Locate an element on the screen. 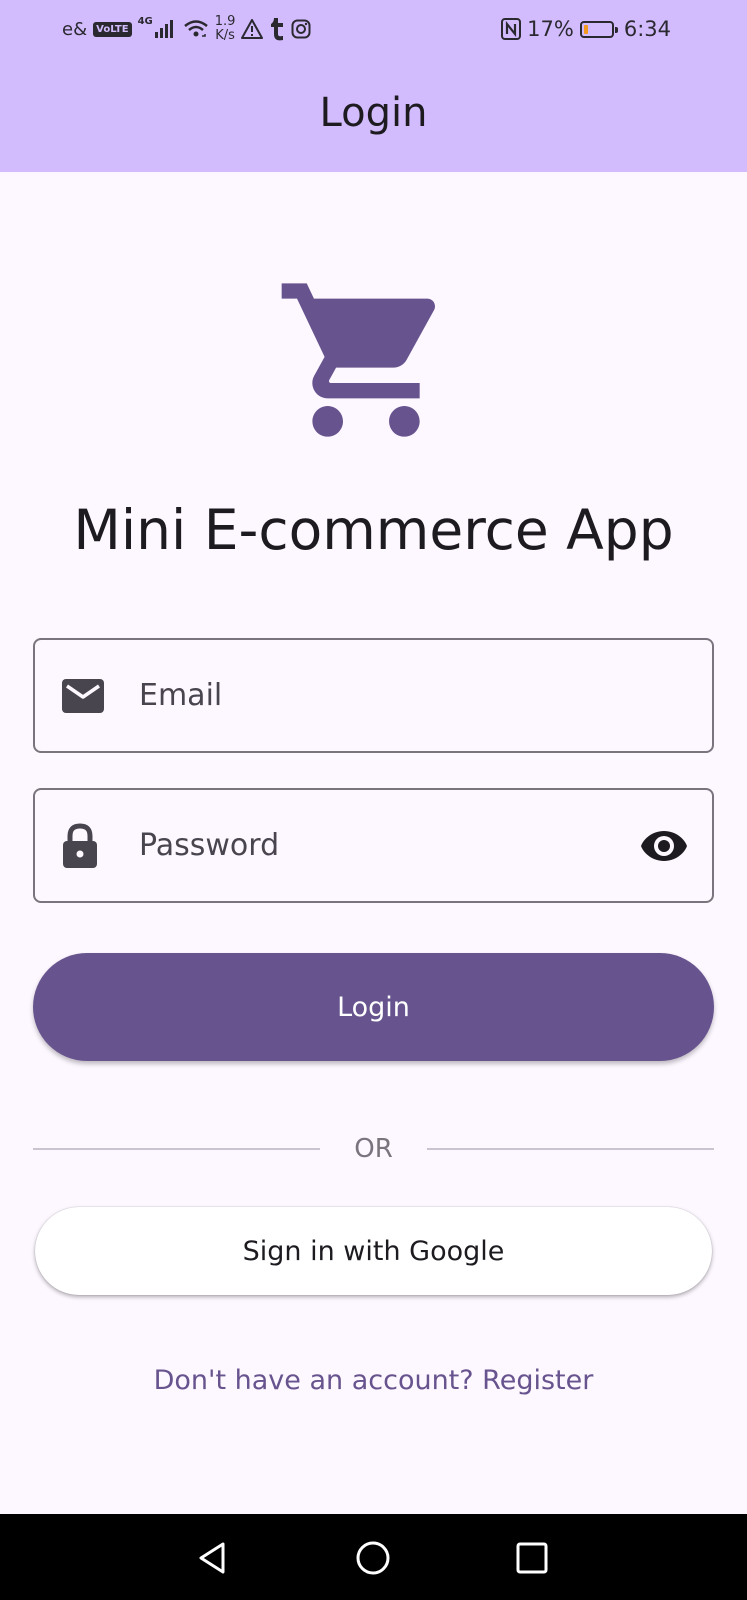  google-sign-in-button: Sign in with Google is located at coordinates (373, 1251).